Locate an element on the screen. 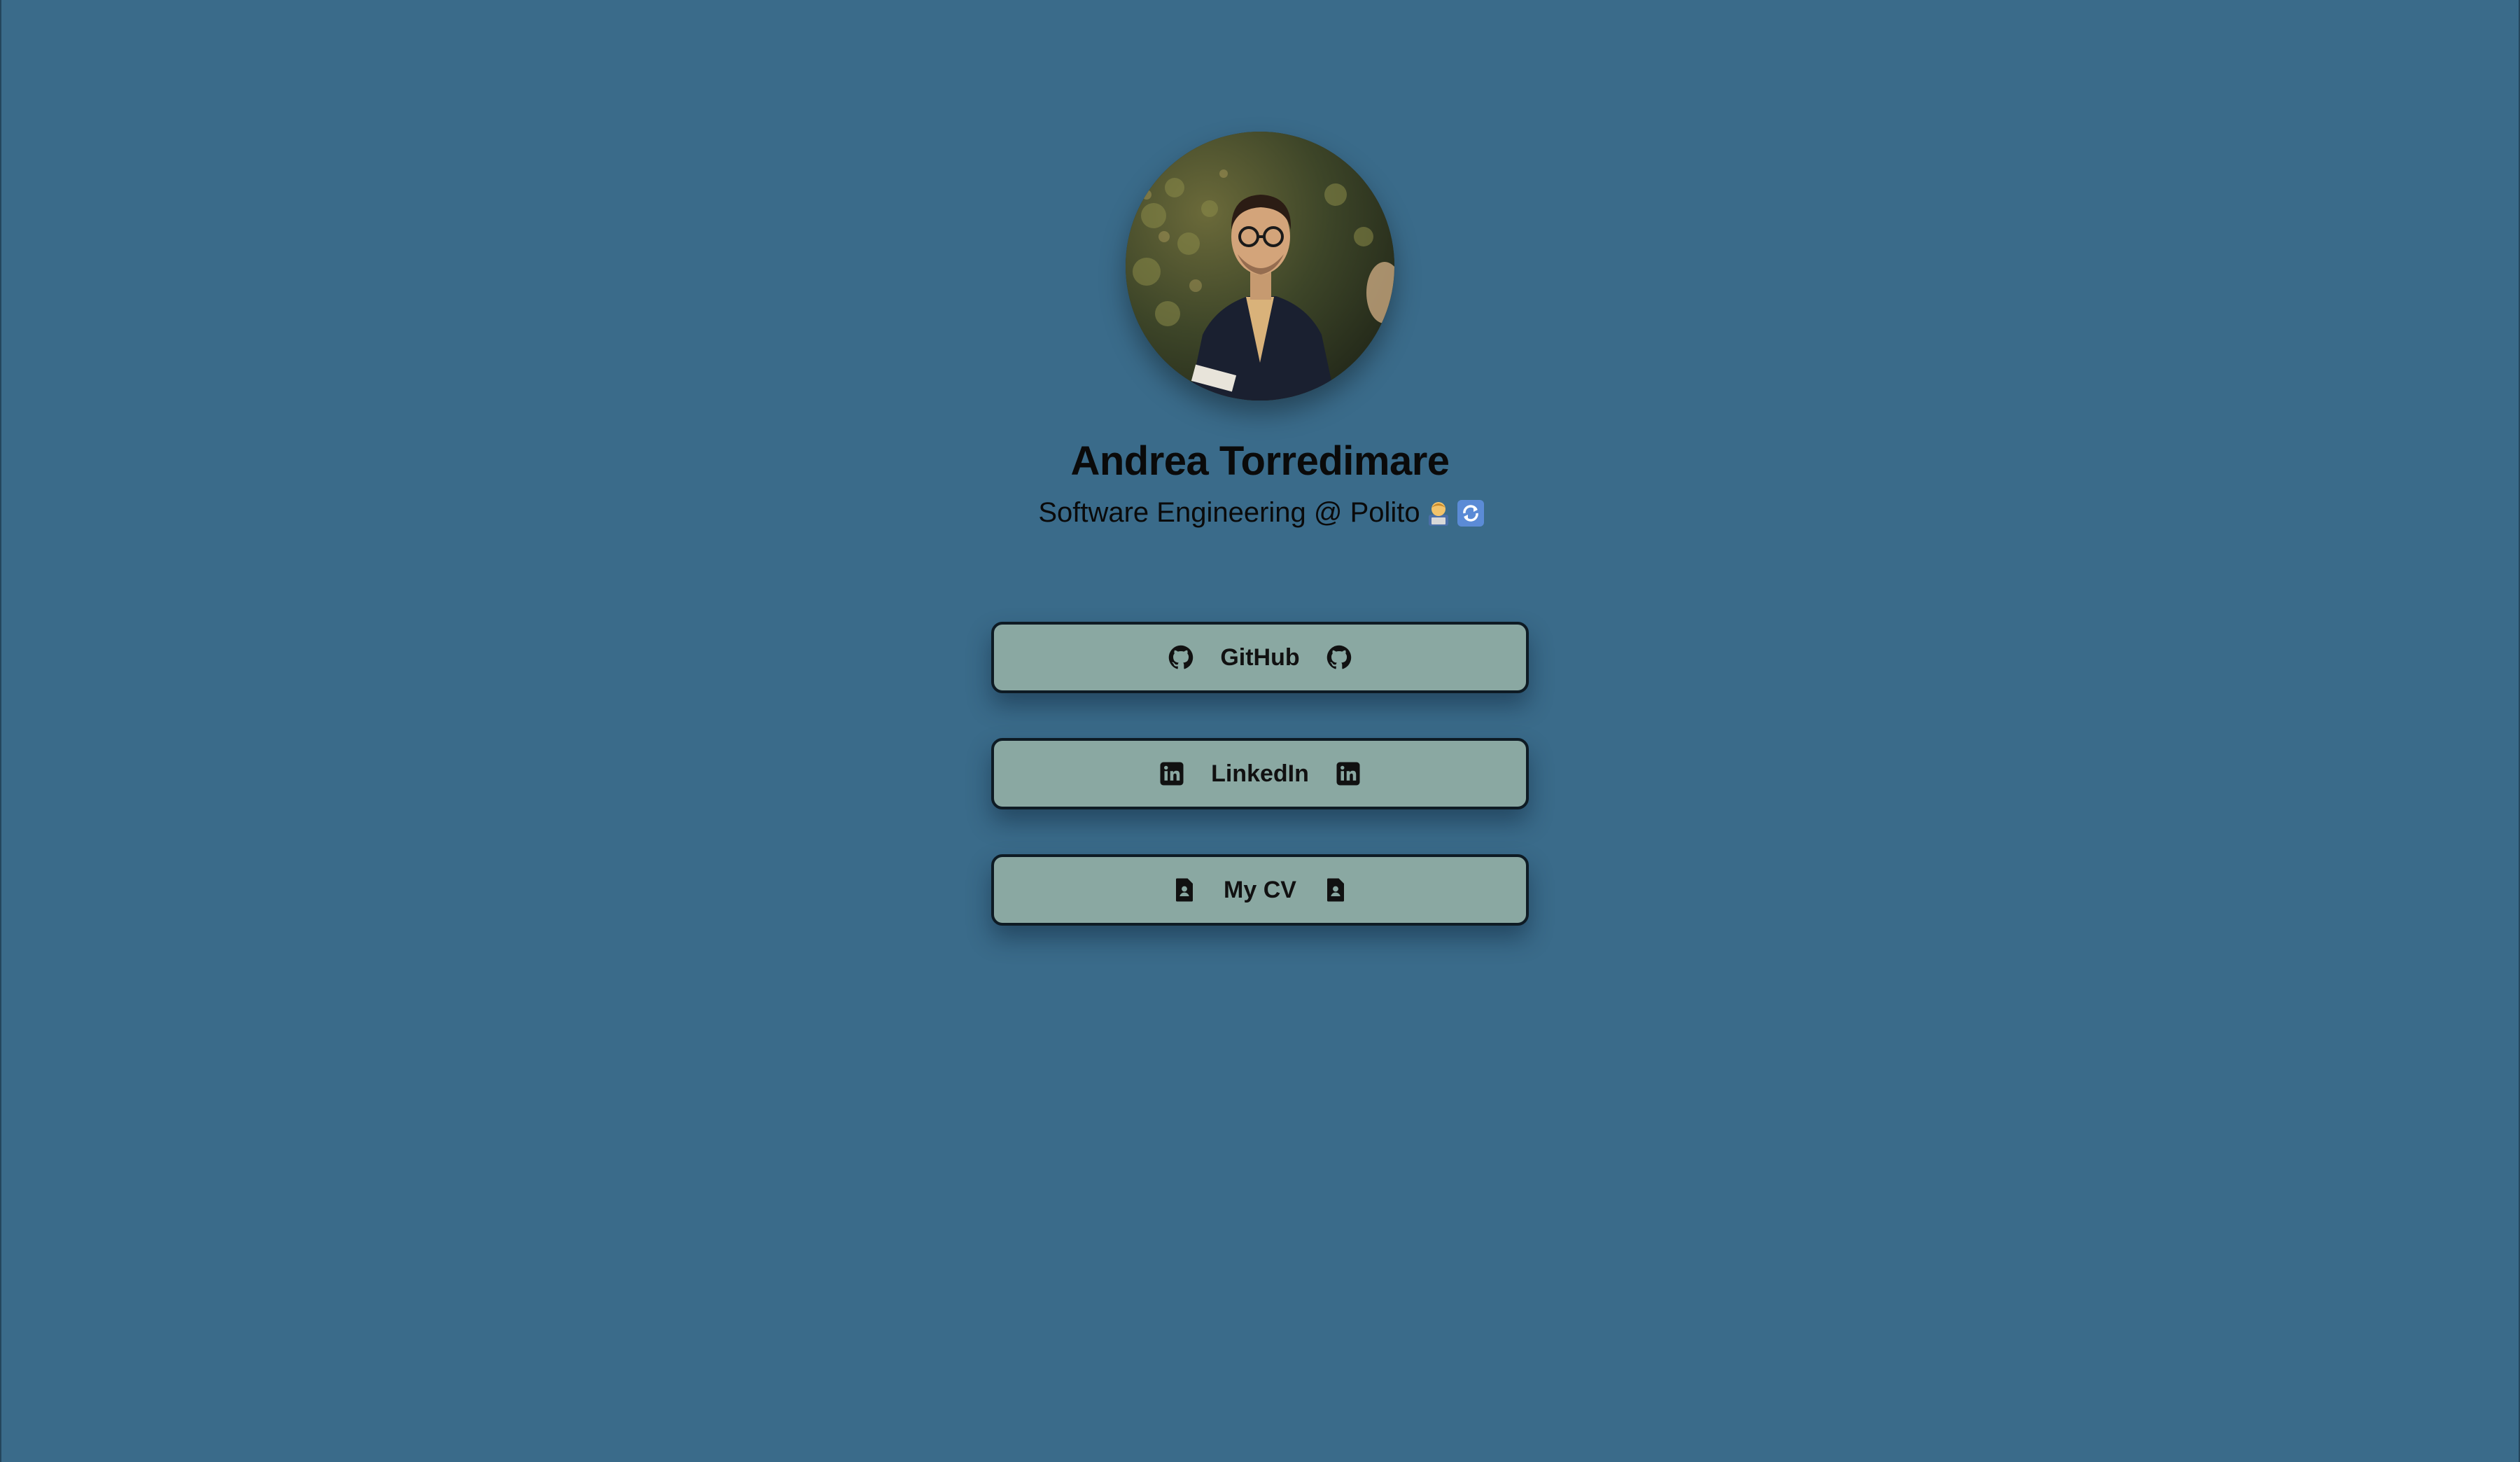 The image size is (2520, 1462). avatar-photo is located at coordinates (1260, 266).